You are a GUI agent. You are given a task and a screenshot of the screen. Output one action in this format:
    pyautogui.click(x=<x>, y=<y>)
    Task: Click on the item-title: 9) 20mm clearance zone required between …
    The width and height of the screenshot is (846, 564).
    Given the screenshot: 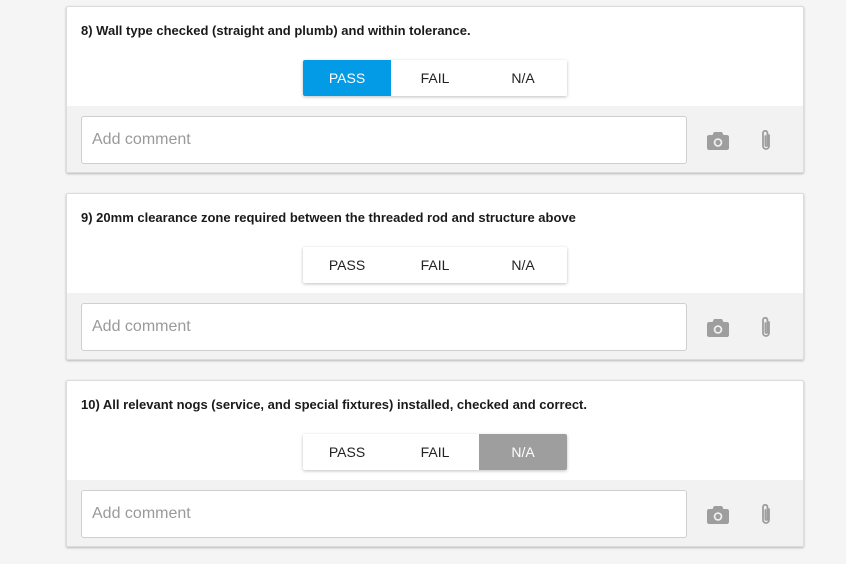 What is the action you would take?
    pyautogui.click(x=328, y=217)
    